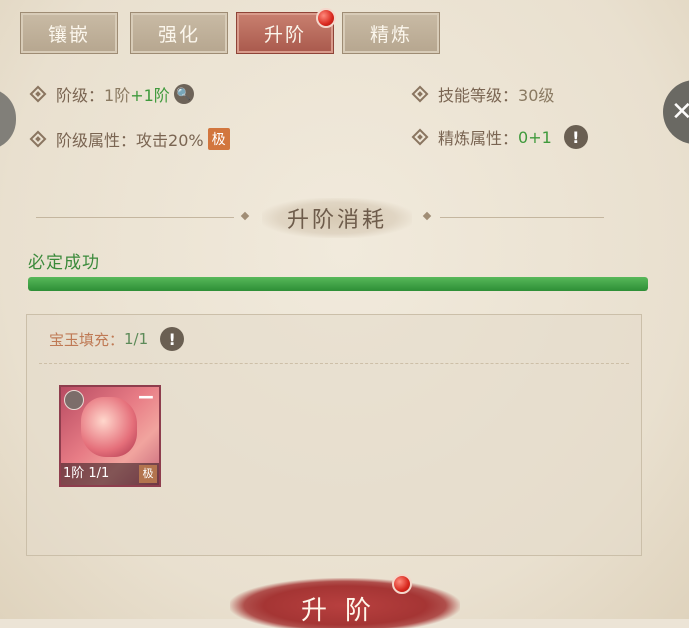 The image size is (689, 628). What do you see at coordinates (179, 33) in the screenshot?
I see `tab-enhance: 强化` at bounding box center [179, 33].